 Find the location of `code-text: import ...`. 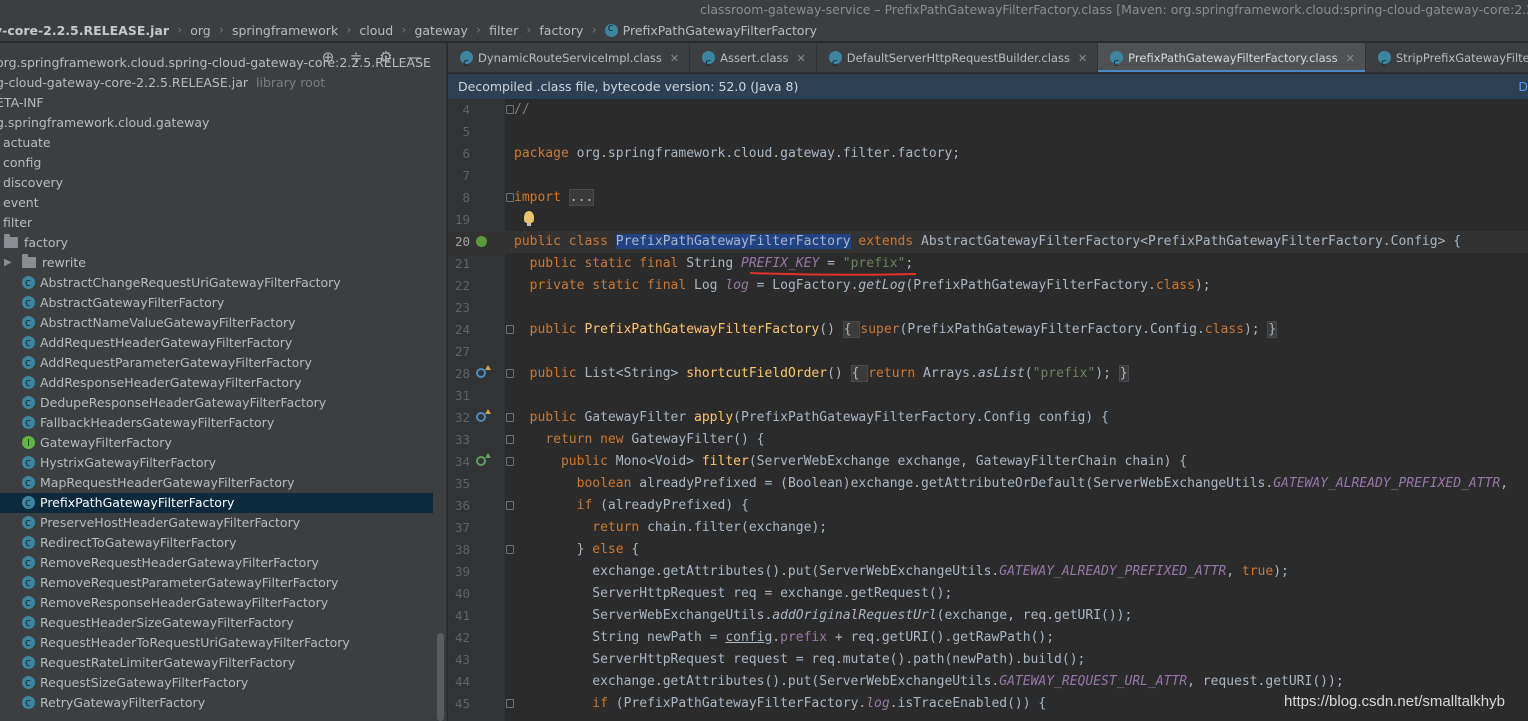

code-text: import ... is located at coordinates (554, 197).